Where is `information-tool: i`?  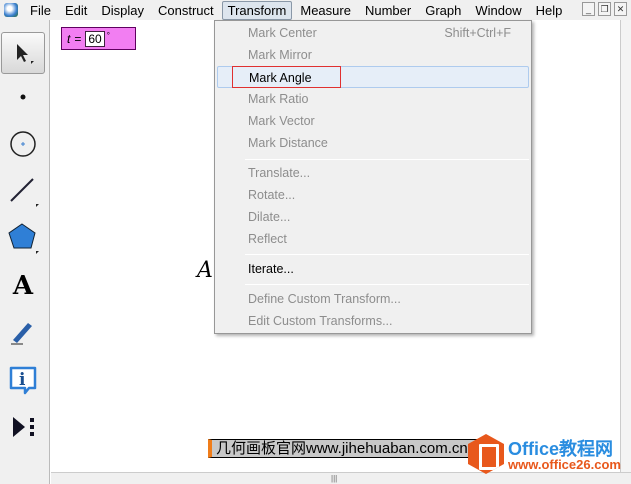
information-tool: i is located at coordinates (23, 379).